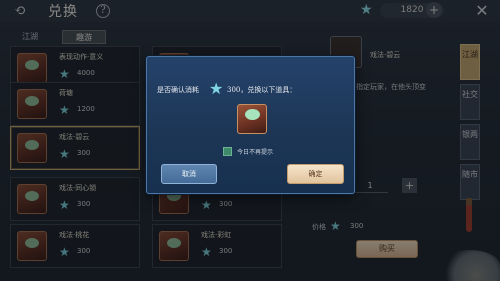  What do you see at coordinates (189, 174) in the screenshot?
I see `cancel-button: 取消` at bounding box center [189, 174].